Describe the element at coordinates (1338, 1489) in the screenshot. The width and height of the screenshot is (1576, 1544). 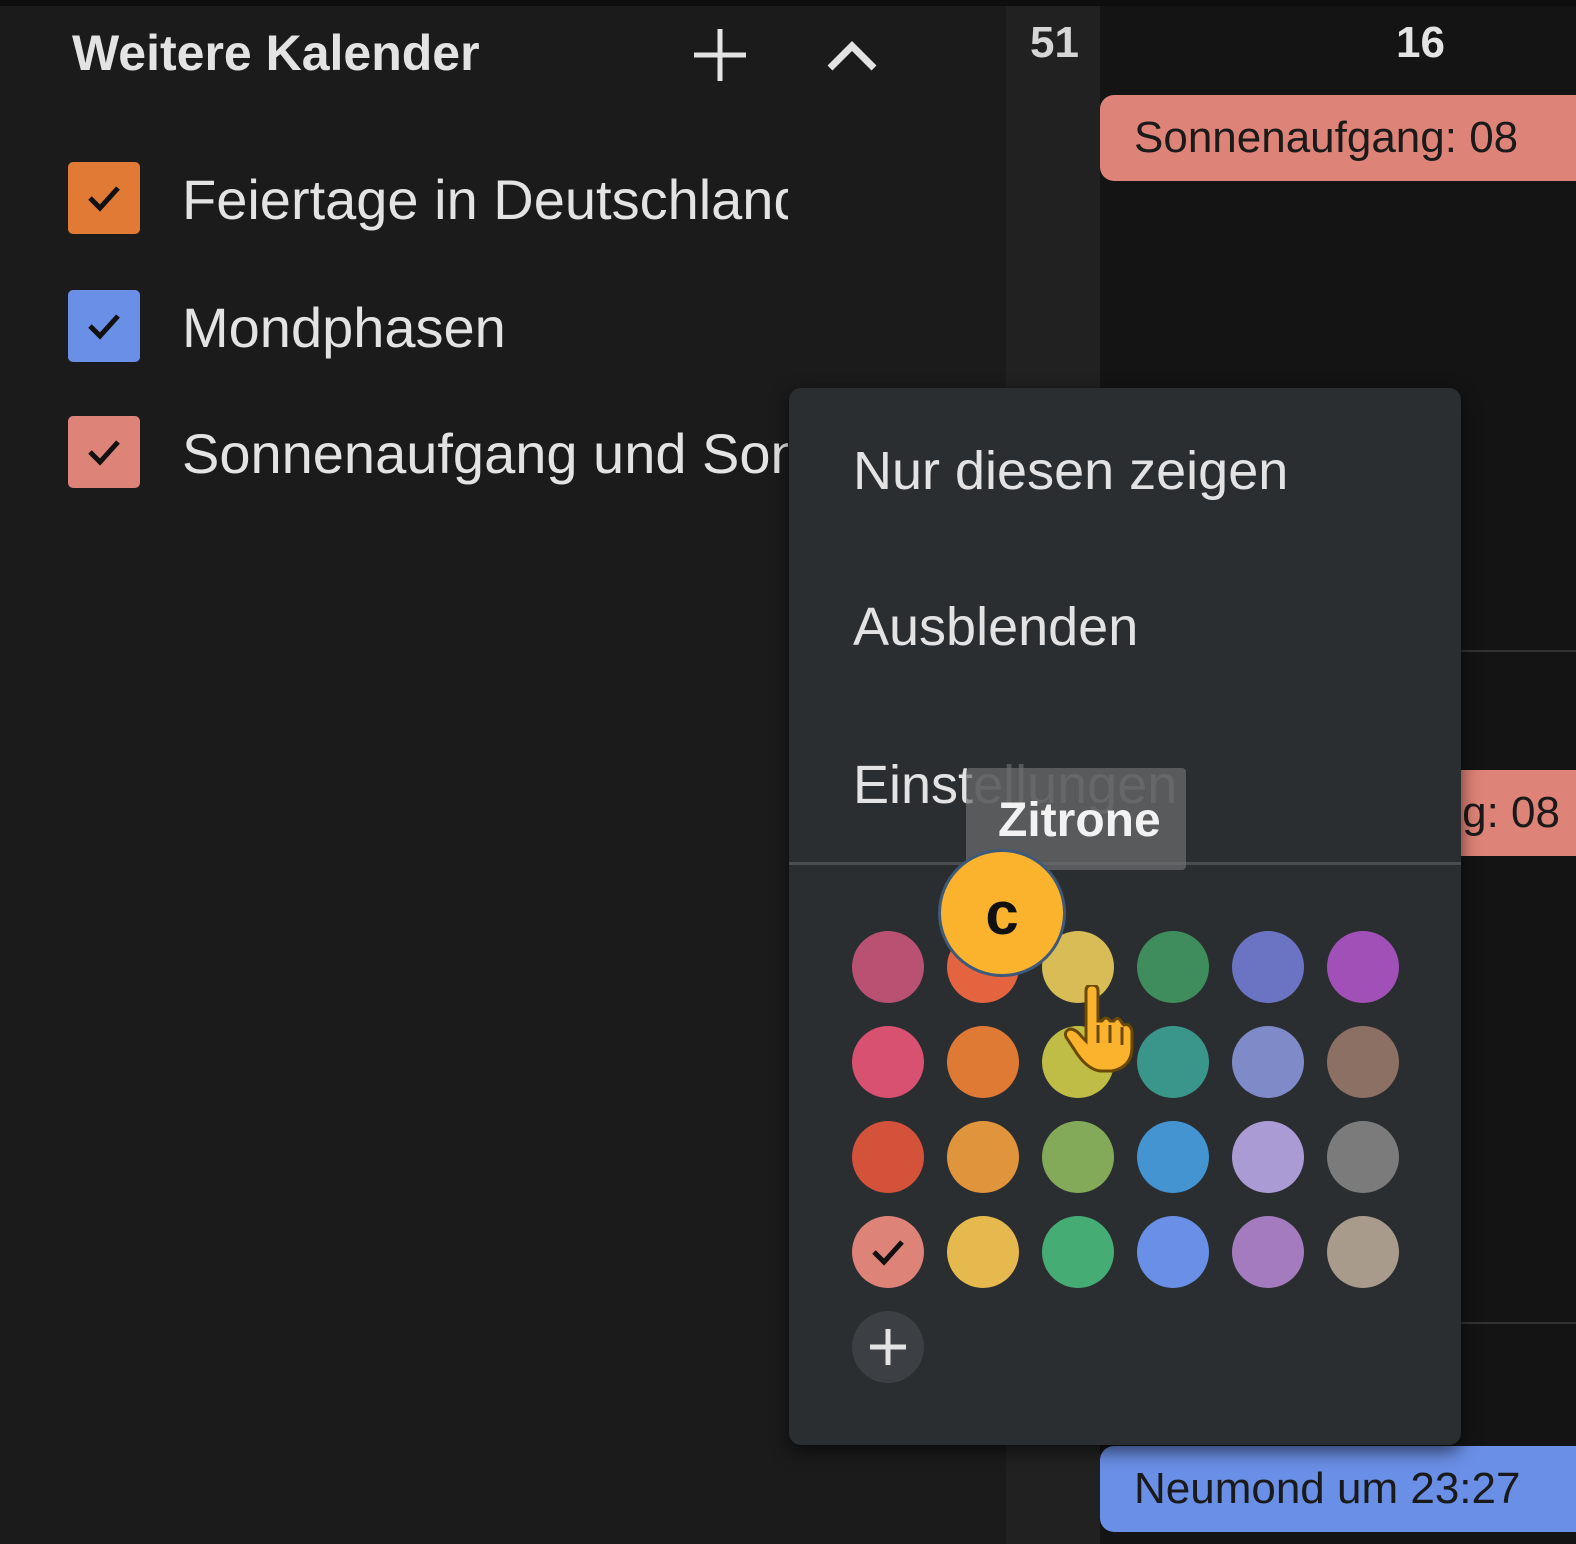
I see `event-chip: Neumond um 23:27` at that location.